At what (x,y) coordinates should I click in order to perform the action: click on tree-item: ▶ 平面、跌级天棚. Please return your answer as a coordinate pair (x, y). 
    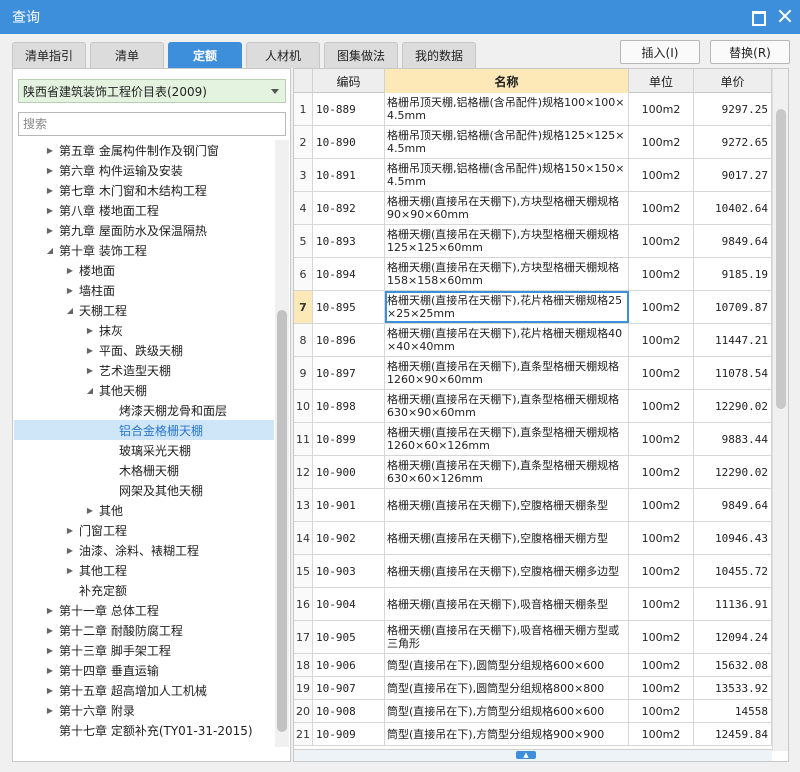
    Looking at the image, I should click on (144, 350).